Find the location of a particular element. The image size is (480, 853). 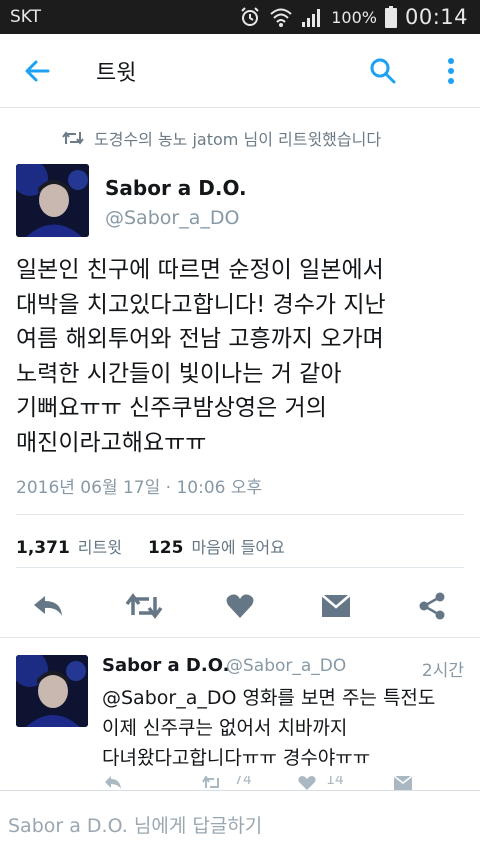

alarm-icon is located at coordinates (250, 17).